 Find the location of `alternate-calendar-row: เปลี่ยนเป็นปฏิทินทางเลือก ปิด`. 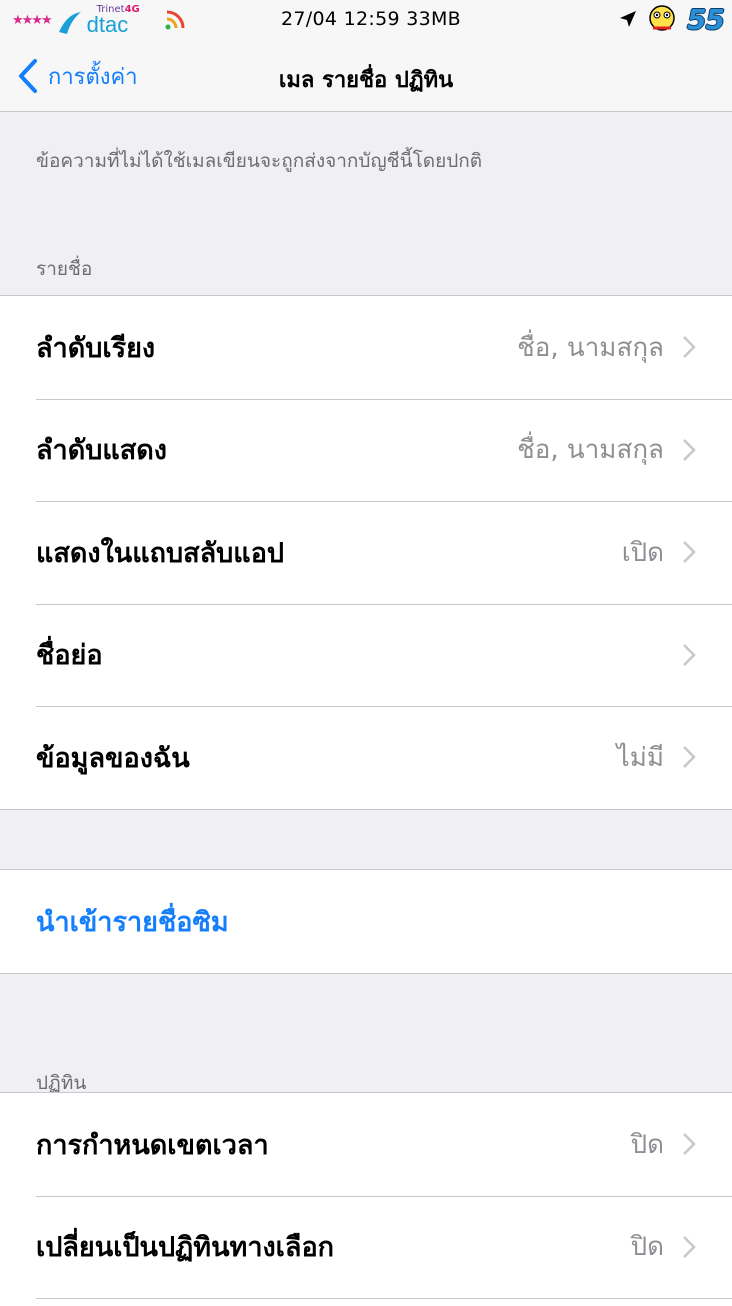

alternate-calendar-row: เปลี่ยนเป็นปฏิทินทางเลือก ปิด is located at coordinates (366, 1247).